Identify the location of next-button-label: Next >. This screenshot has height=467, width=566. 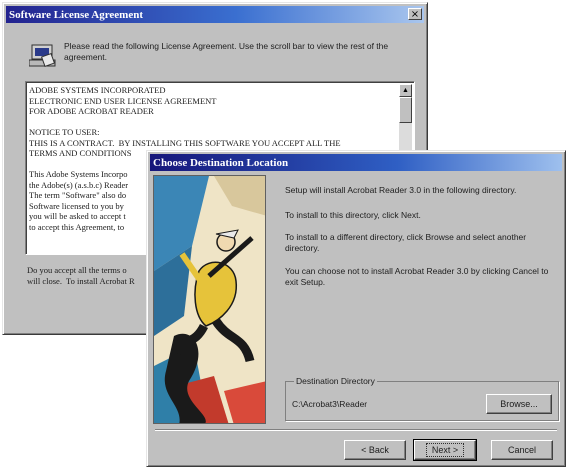
(445, 450).